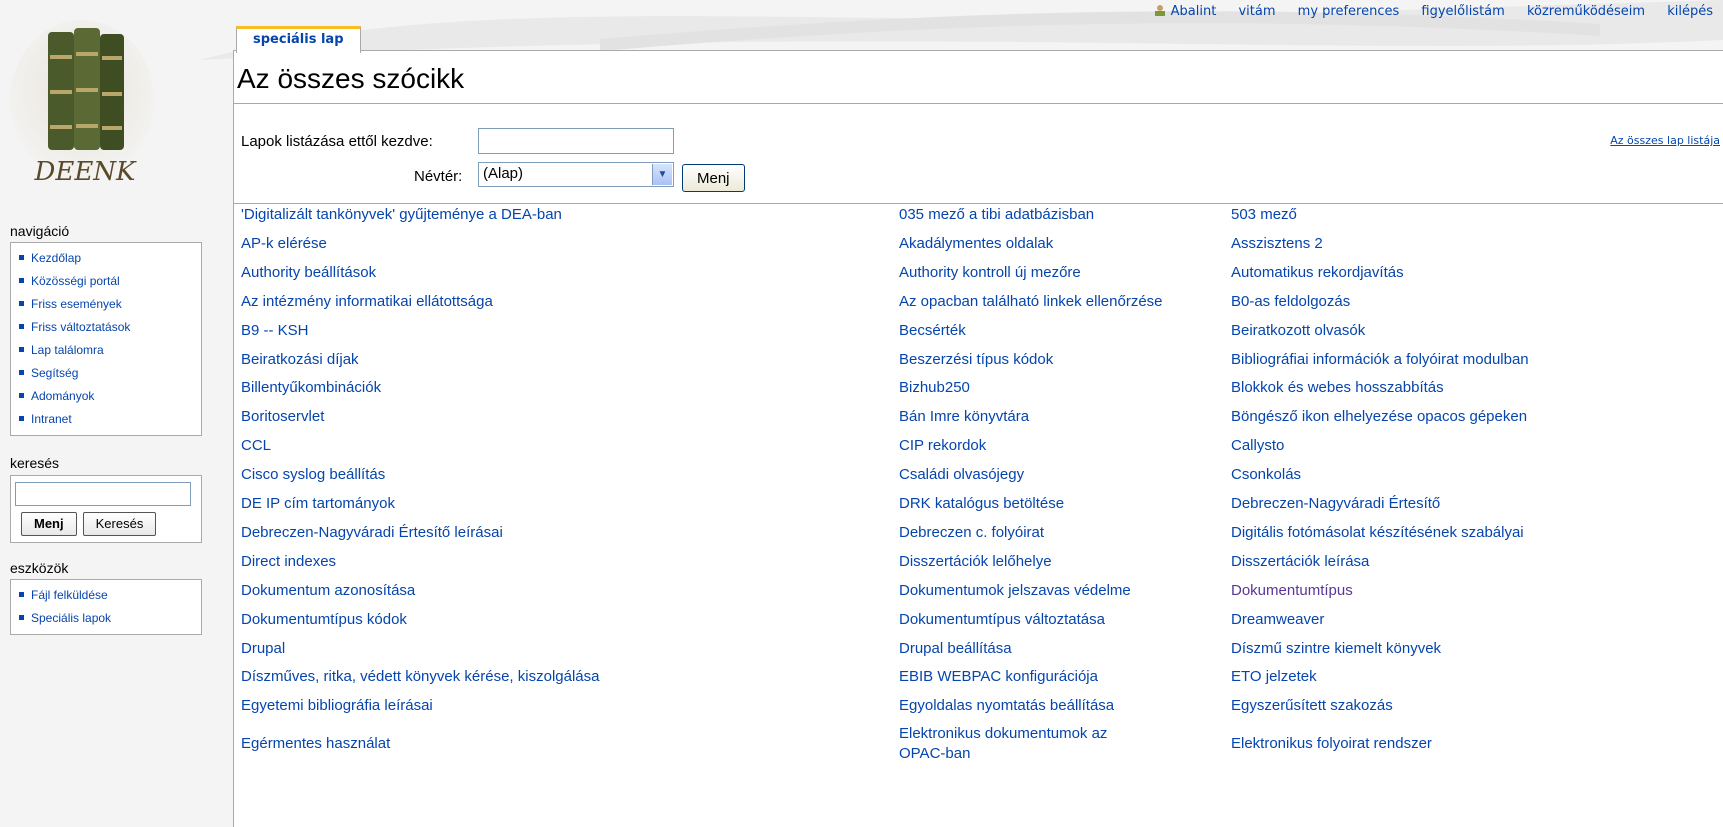 This screenshot has width=1723, height=827. Describe the element at coordinates (996, 215) in the screenshot. I see `article-link: 035 mező a tibi adatbázisban` at that location.